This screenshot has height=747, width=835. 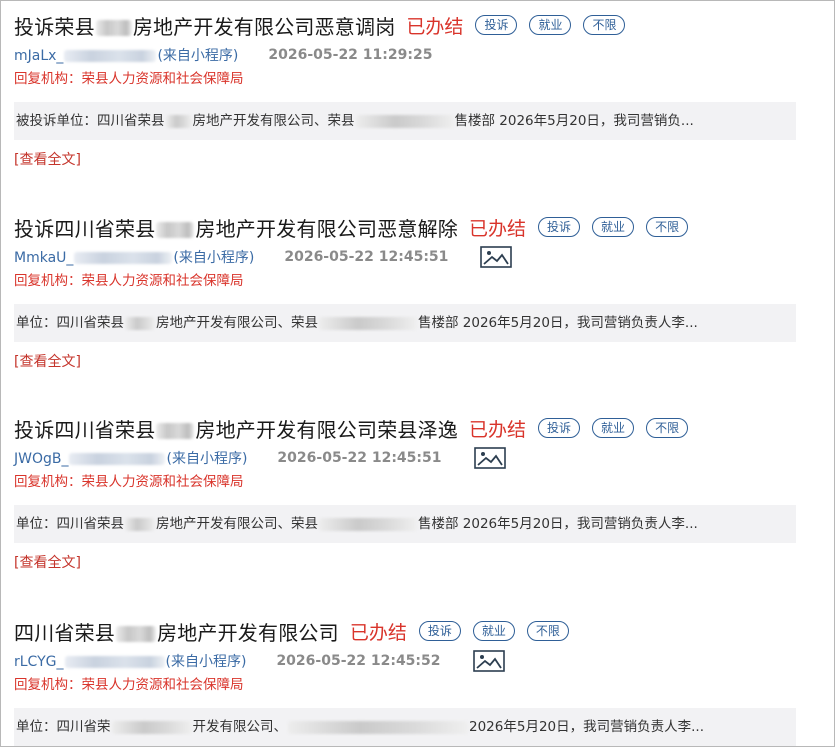 I want to click on post-author: JWOgB_ (来自小程序), so click(x=130, y=458).